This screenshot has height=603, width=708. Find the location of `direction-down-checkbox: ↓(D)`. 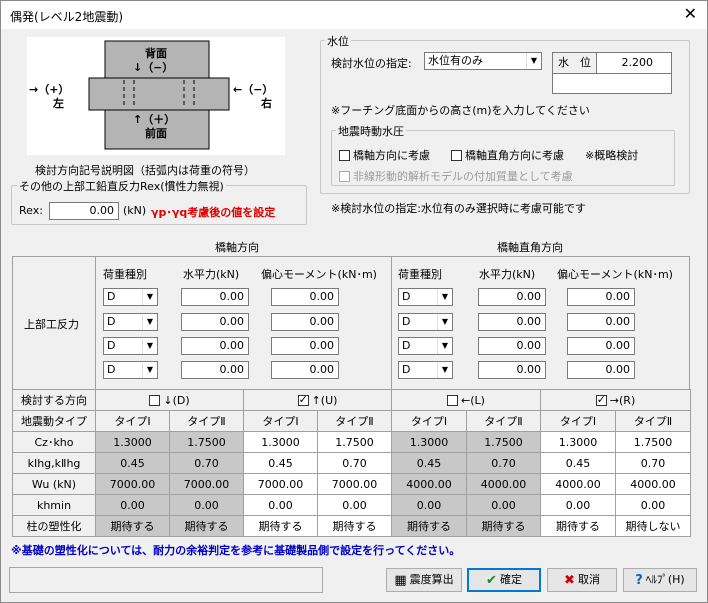

direction-down-checkbox: ↓(D) is located at coordinates (169, 400).